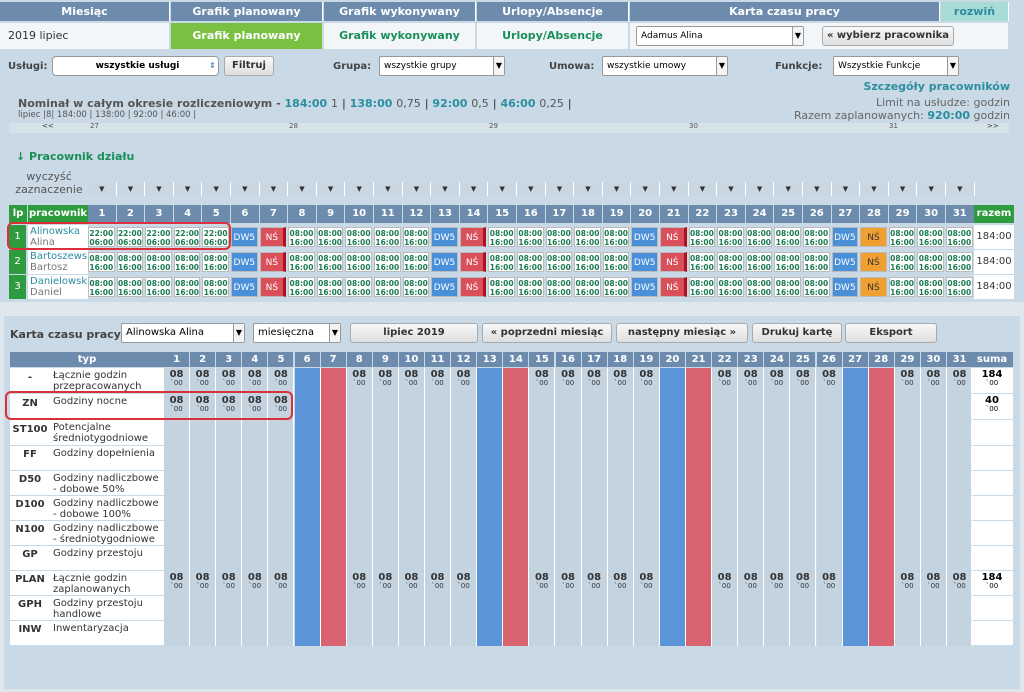  I want to click on employee-last-name: Danielowski, so click(59, 281).